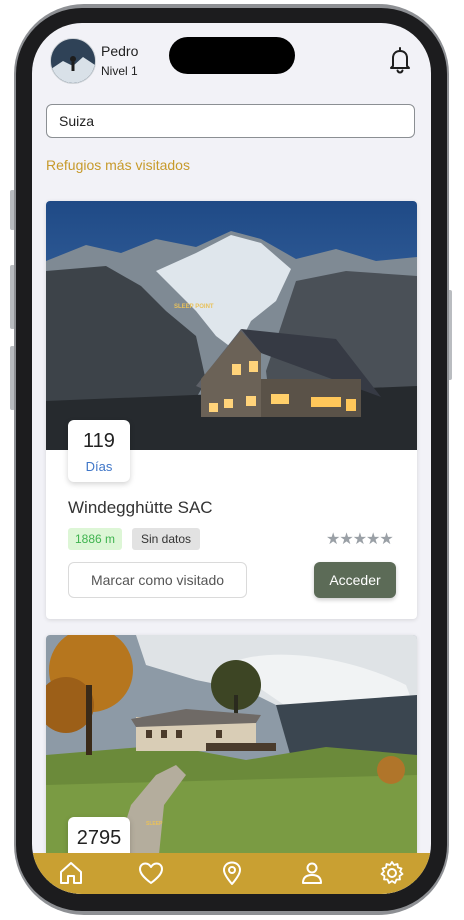 Image resolution: width=464 pixels, height=920 pixels. I want to click on heart-icon, so click(151, 873).